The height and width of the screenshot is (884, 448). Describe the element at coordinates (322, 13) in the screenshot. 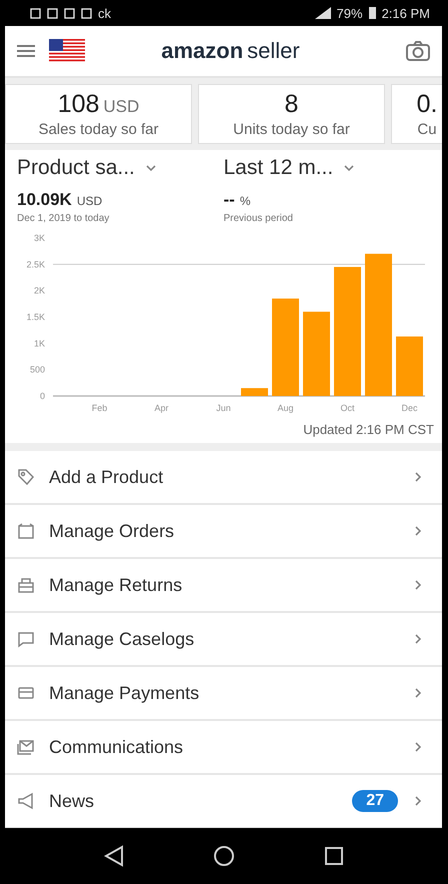

I see `signal-icon` at that location.